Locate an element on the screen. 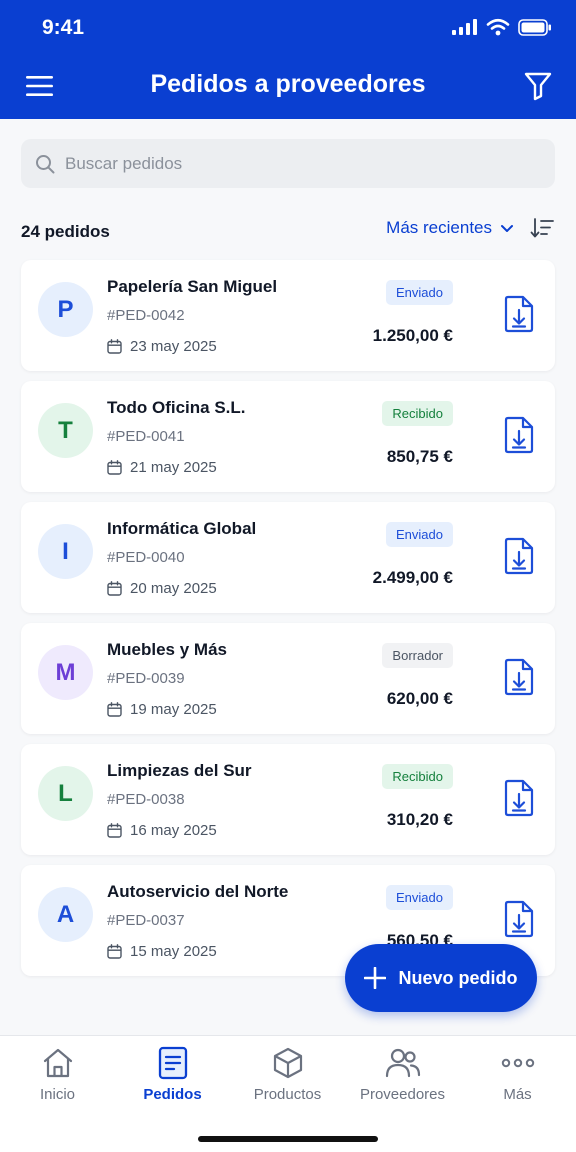 The width and height of the screenshot is (576, 1152). supplier-avatar: T is located at coordinates (65, 430).